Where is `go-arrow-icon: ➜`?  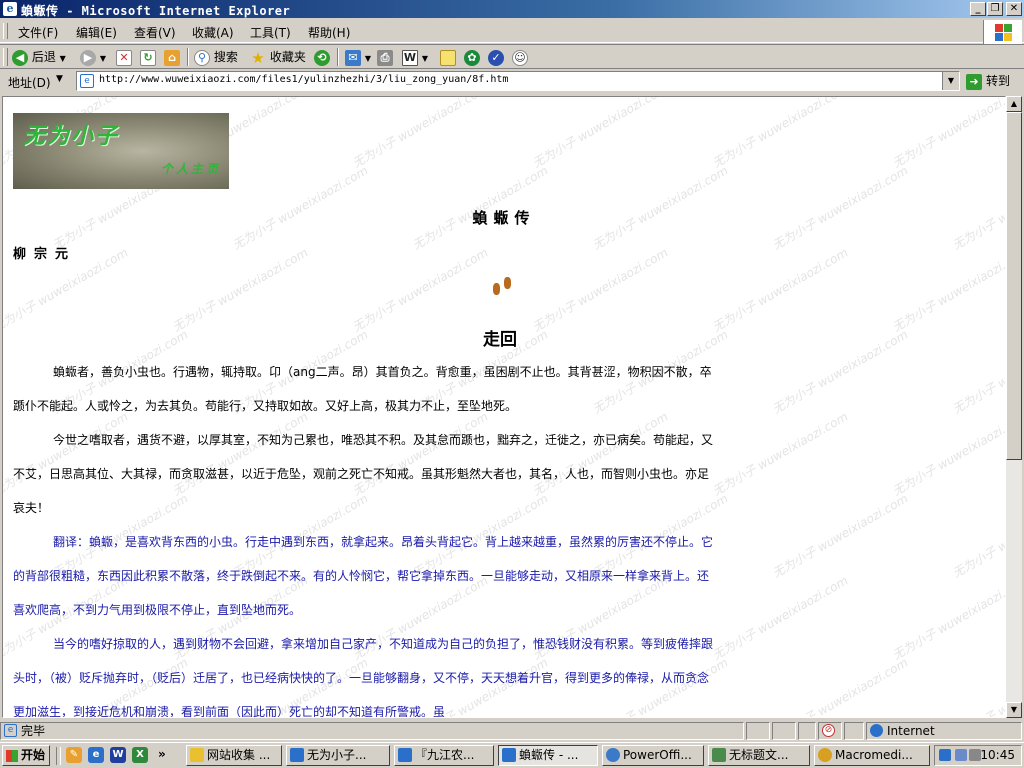 go-arrow-icon: ➜ is located at coordinates (974, 81).